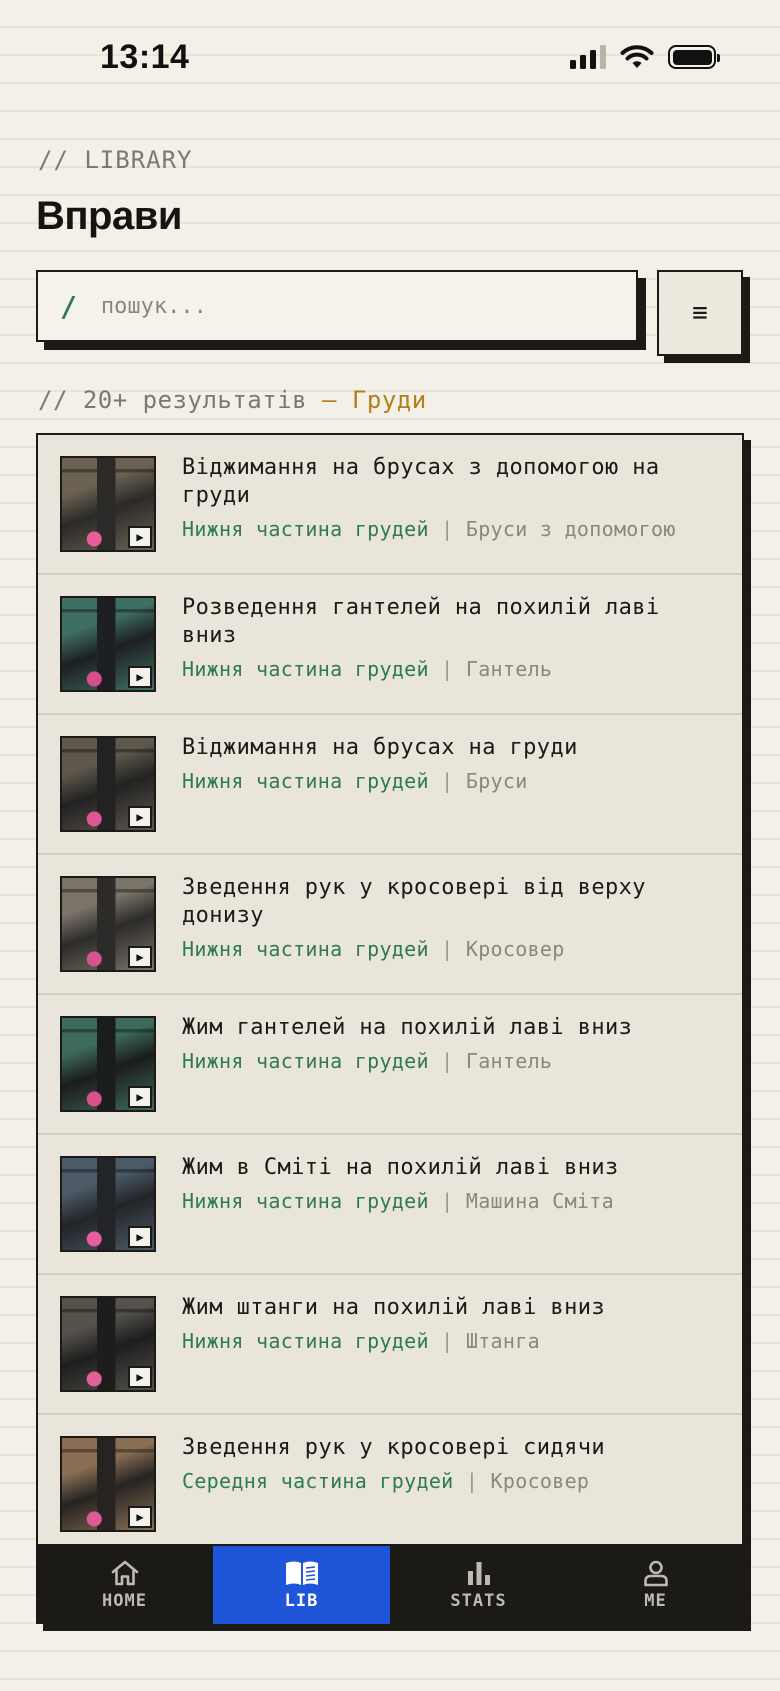 This screenshot has width=780, height=1691. I want to click on exercise-meta: Нижня частина грудей | Бруси з допомогою, so click(452, 529).